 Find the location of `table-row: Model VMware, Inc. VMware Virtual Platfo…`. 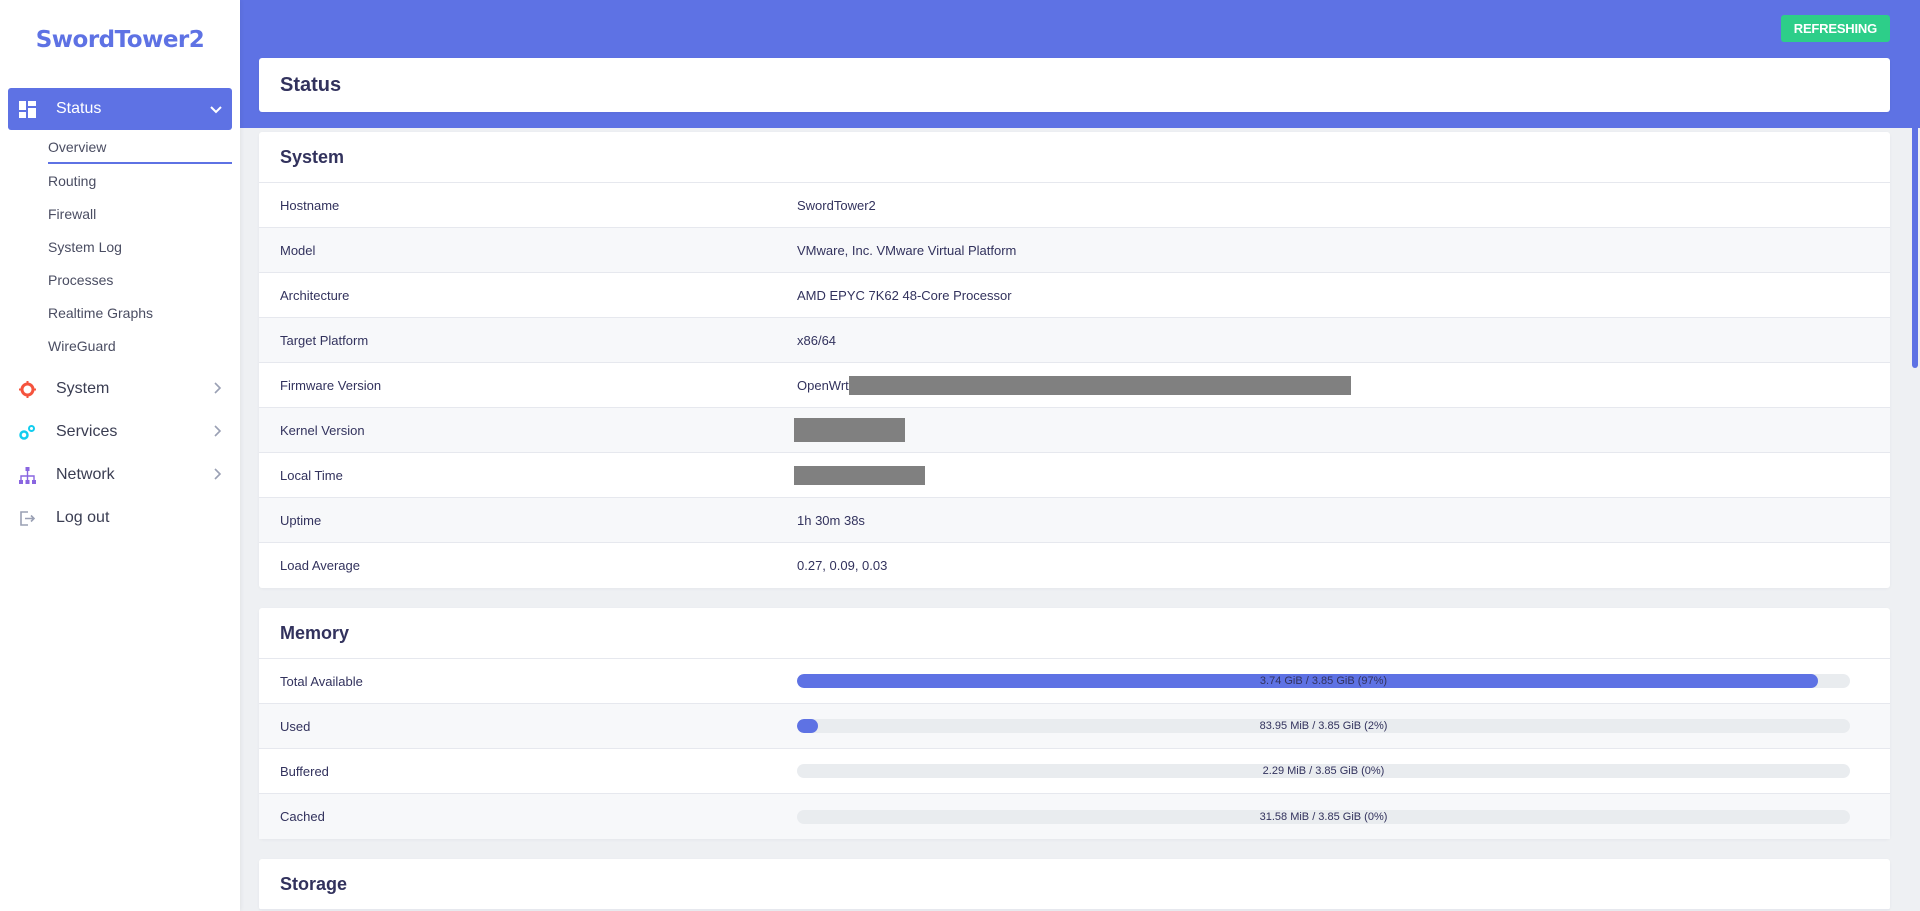

table-row: Model VMware, Inc. VMware Virtual Platfo… is located at coordinates (1074, 250).